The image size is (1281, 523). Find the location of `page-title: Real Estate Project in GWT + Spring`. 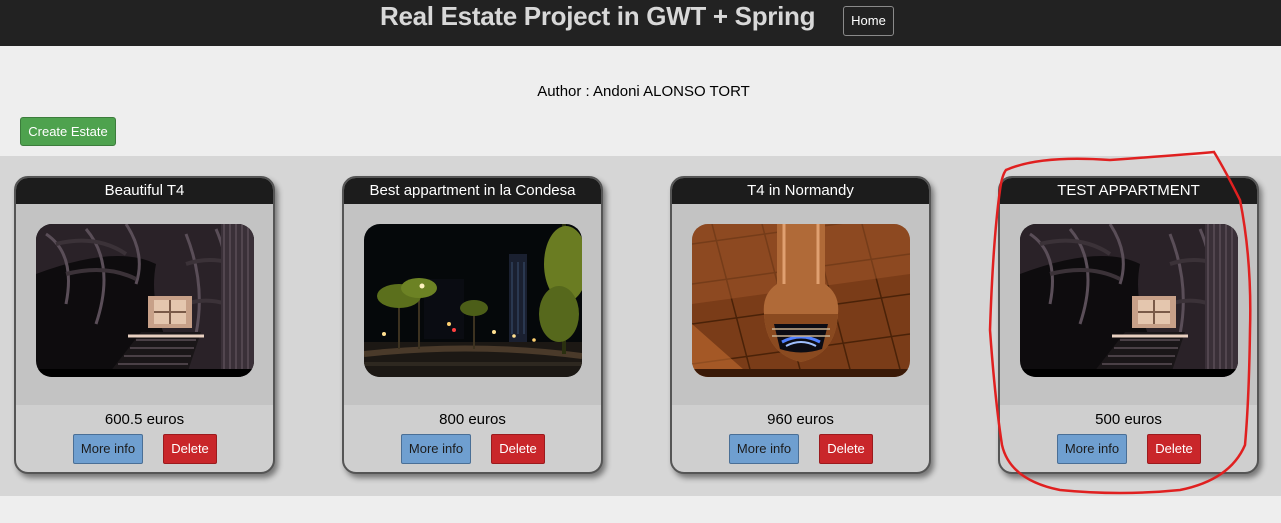

page-title: Real Estate Project in GWT + Spring is located at coordinates (598, 16).